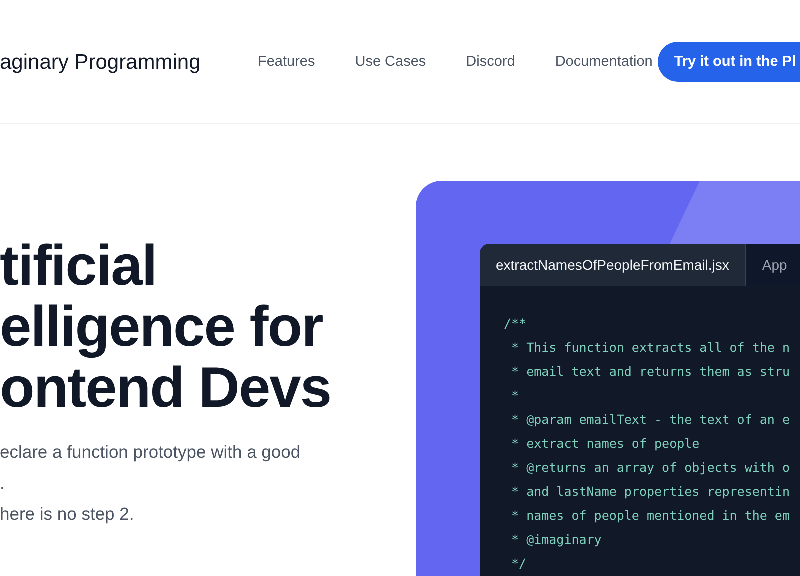  I want to click on hero-heading: tificial elligence for ontend Devs, so click(166, 327).